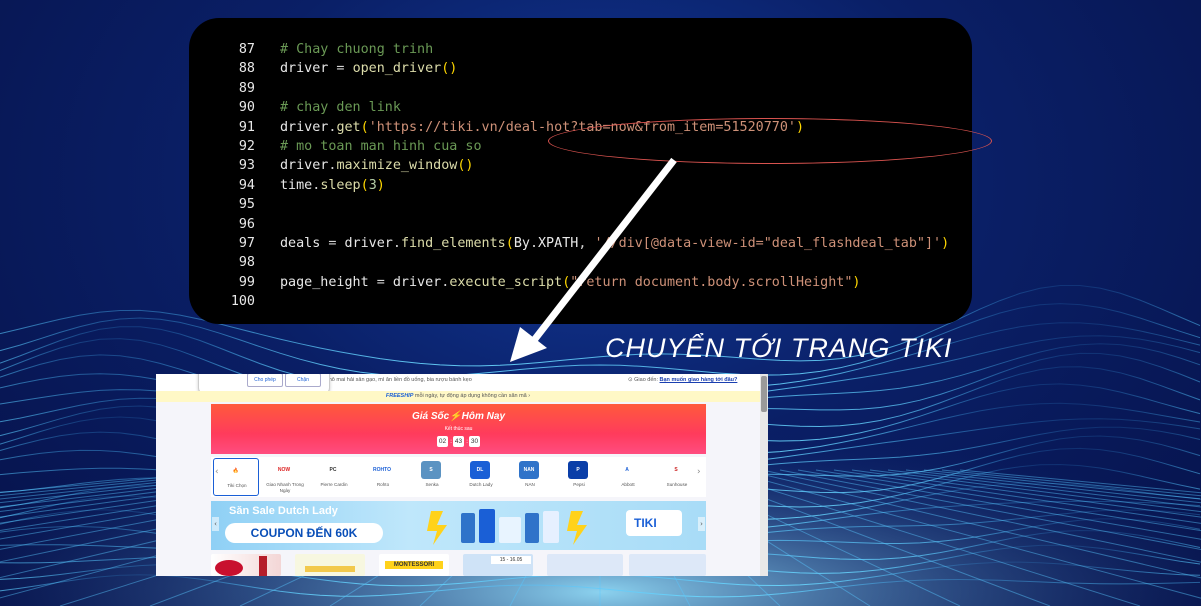  Describe the element at coordinates (481, 484) in the screenshot. I see `brand-name: Dutch Lady` at that location.